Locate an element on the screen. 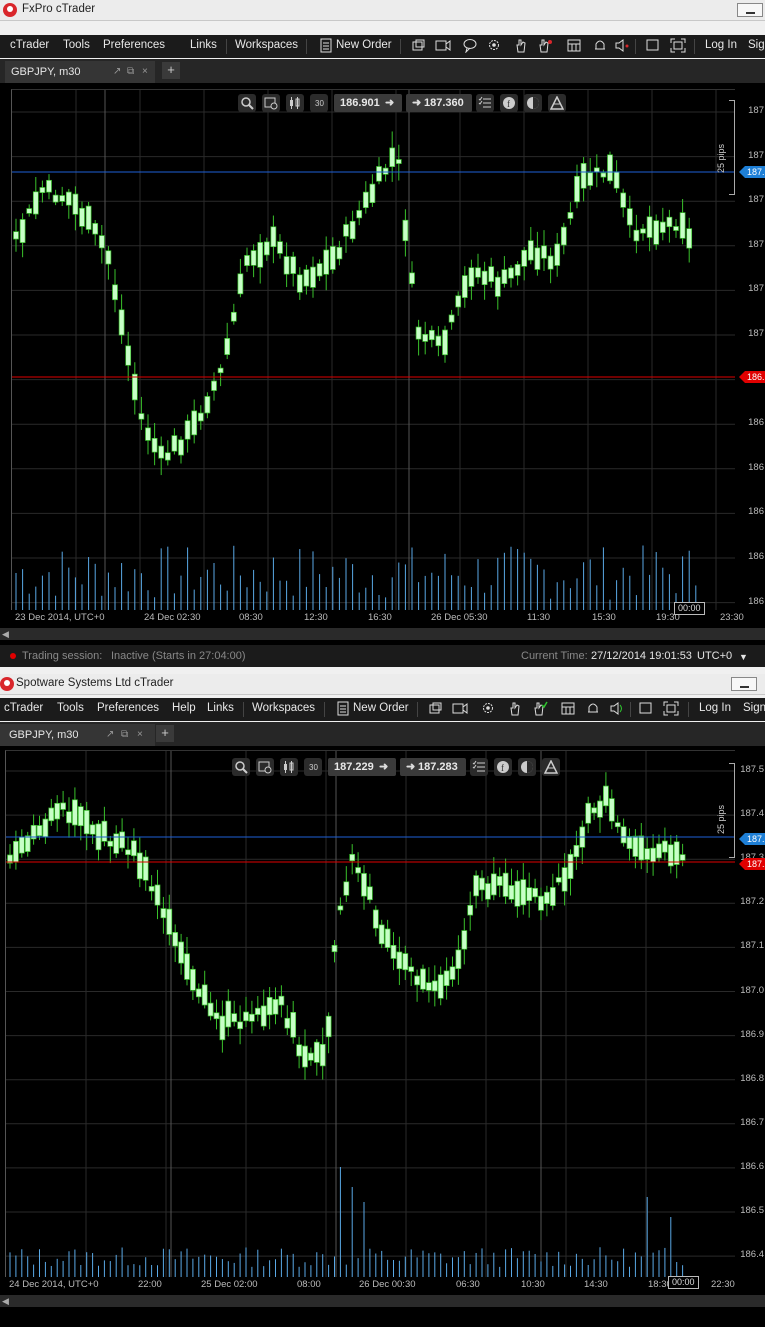 The height and width of the screenshot is (1327, 765). sound-muted-icon is located at coordinates (622, 45).